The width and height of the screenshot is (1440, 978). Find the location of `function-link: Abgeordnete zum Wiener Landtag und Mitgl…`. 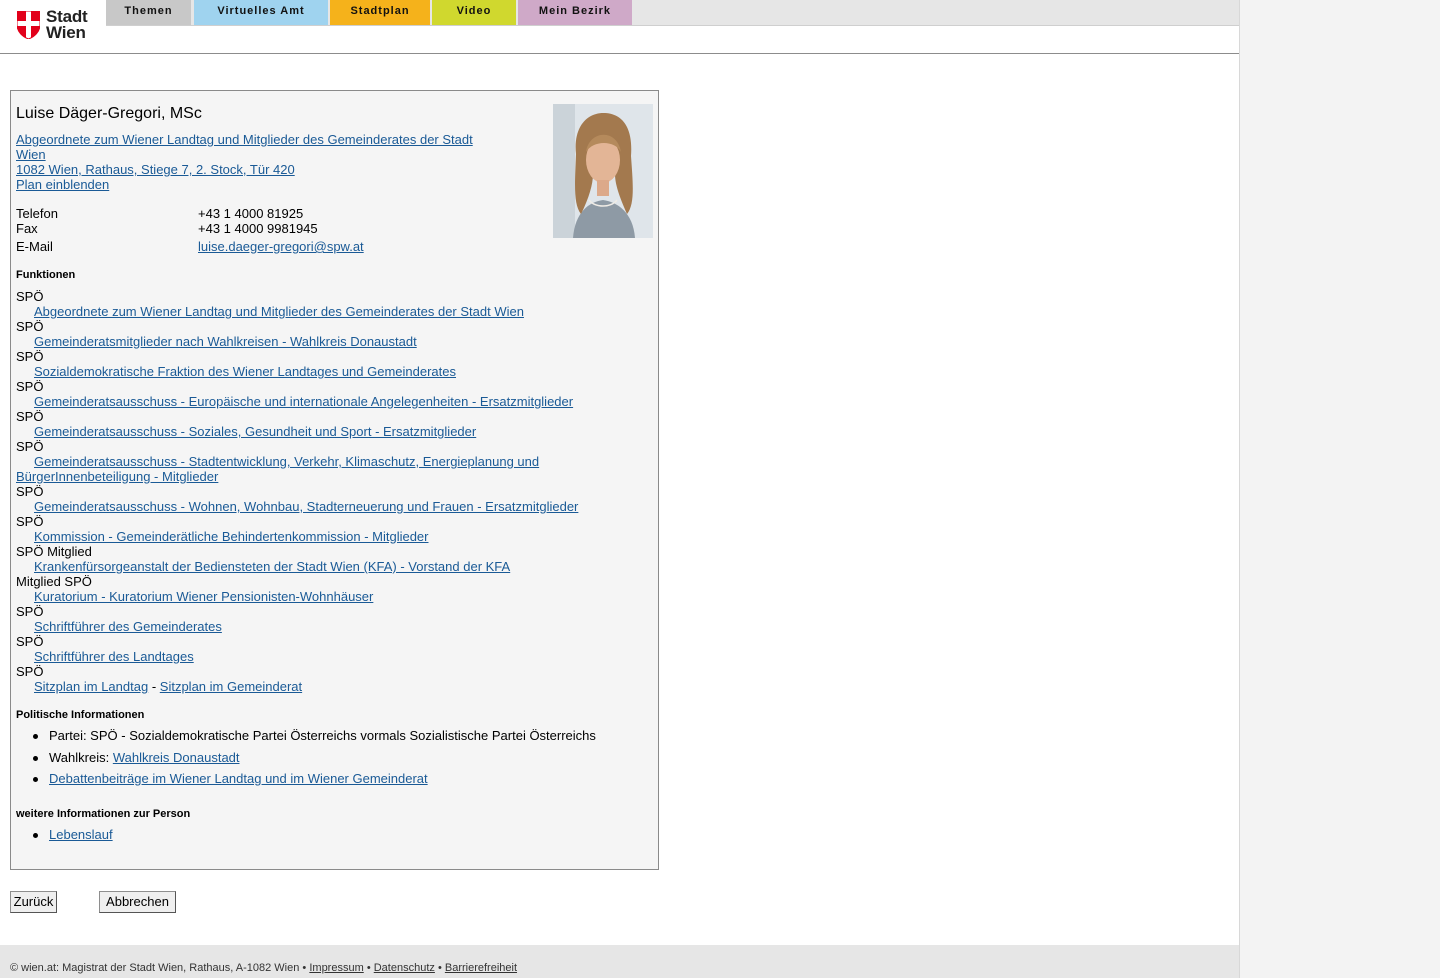

function-link: Abgeordnete zum Wiener Landtag und Mitgl… is located at coordinates (279, 311).